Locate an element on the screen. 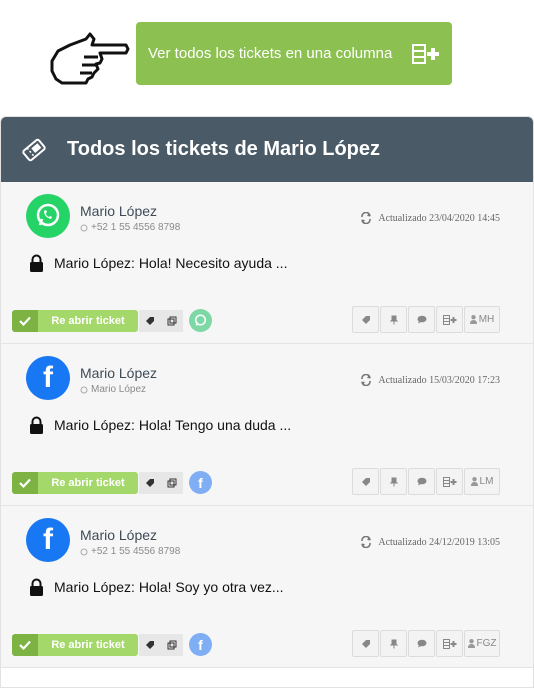 This screenshot has width=534, height=698. ticket-actions-left: Re abrir ticket is located at coordinates (112, 320).